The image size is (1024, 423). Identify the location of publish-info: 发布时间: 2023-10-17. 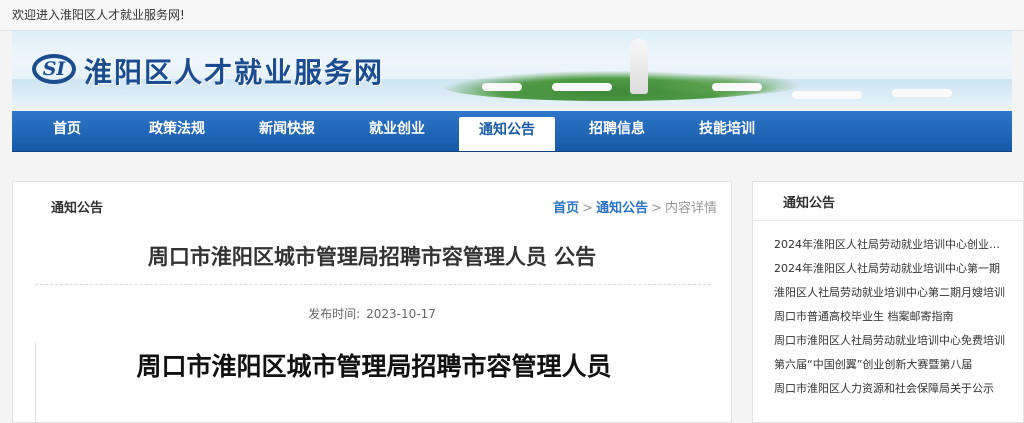
(372, 313).